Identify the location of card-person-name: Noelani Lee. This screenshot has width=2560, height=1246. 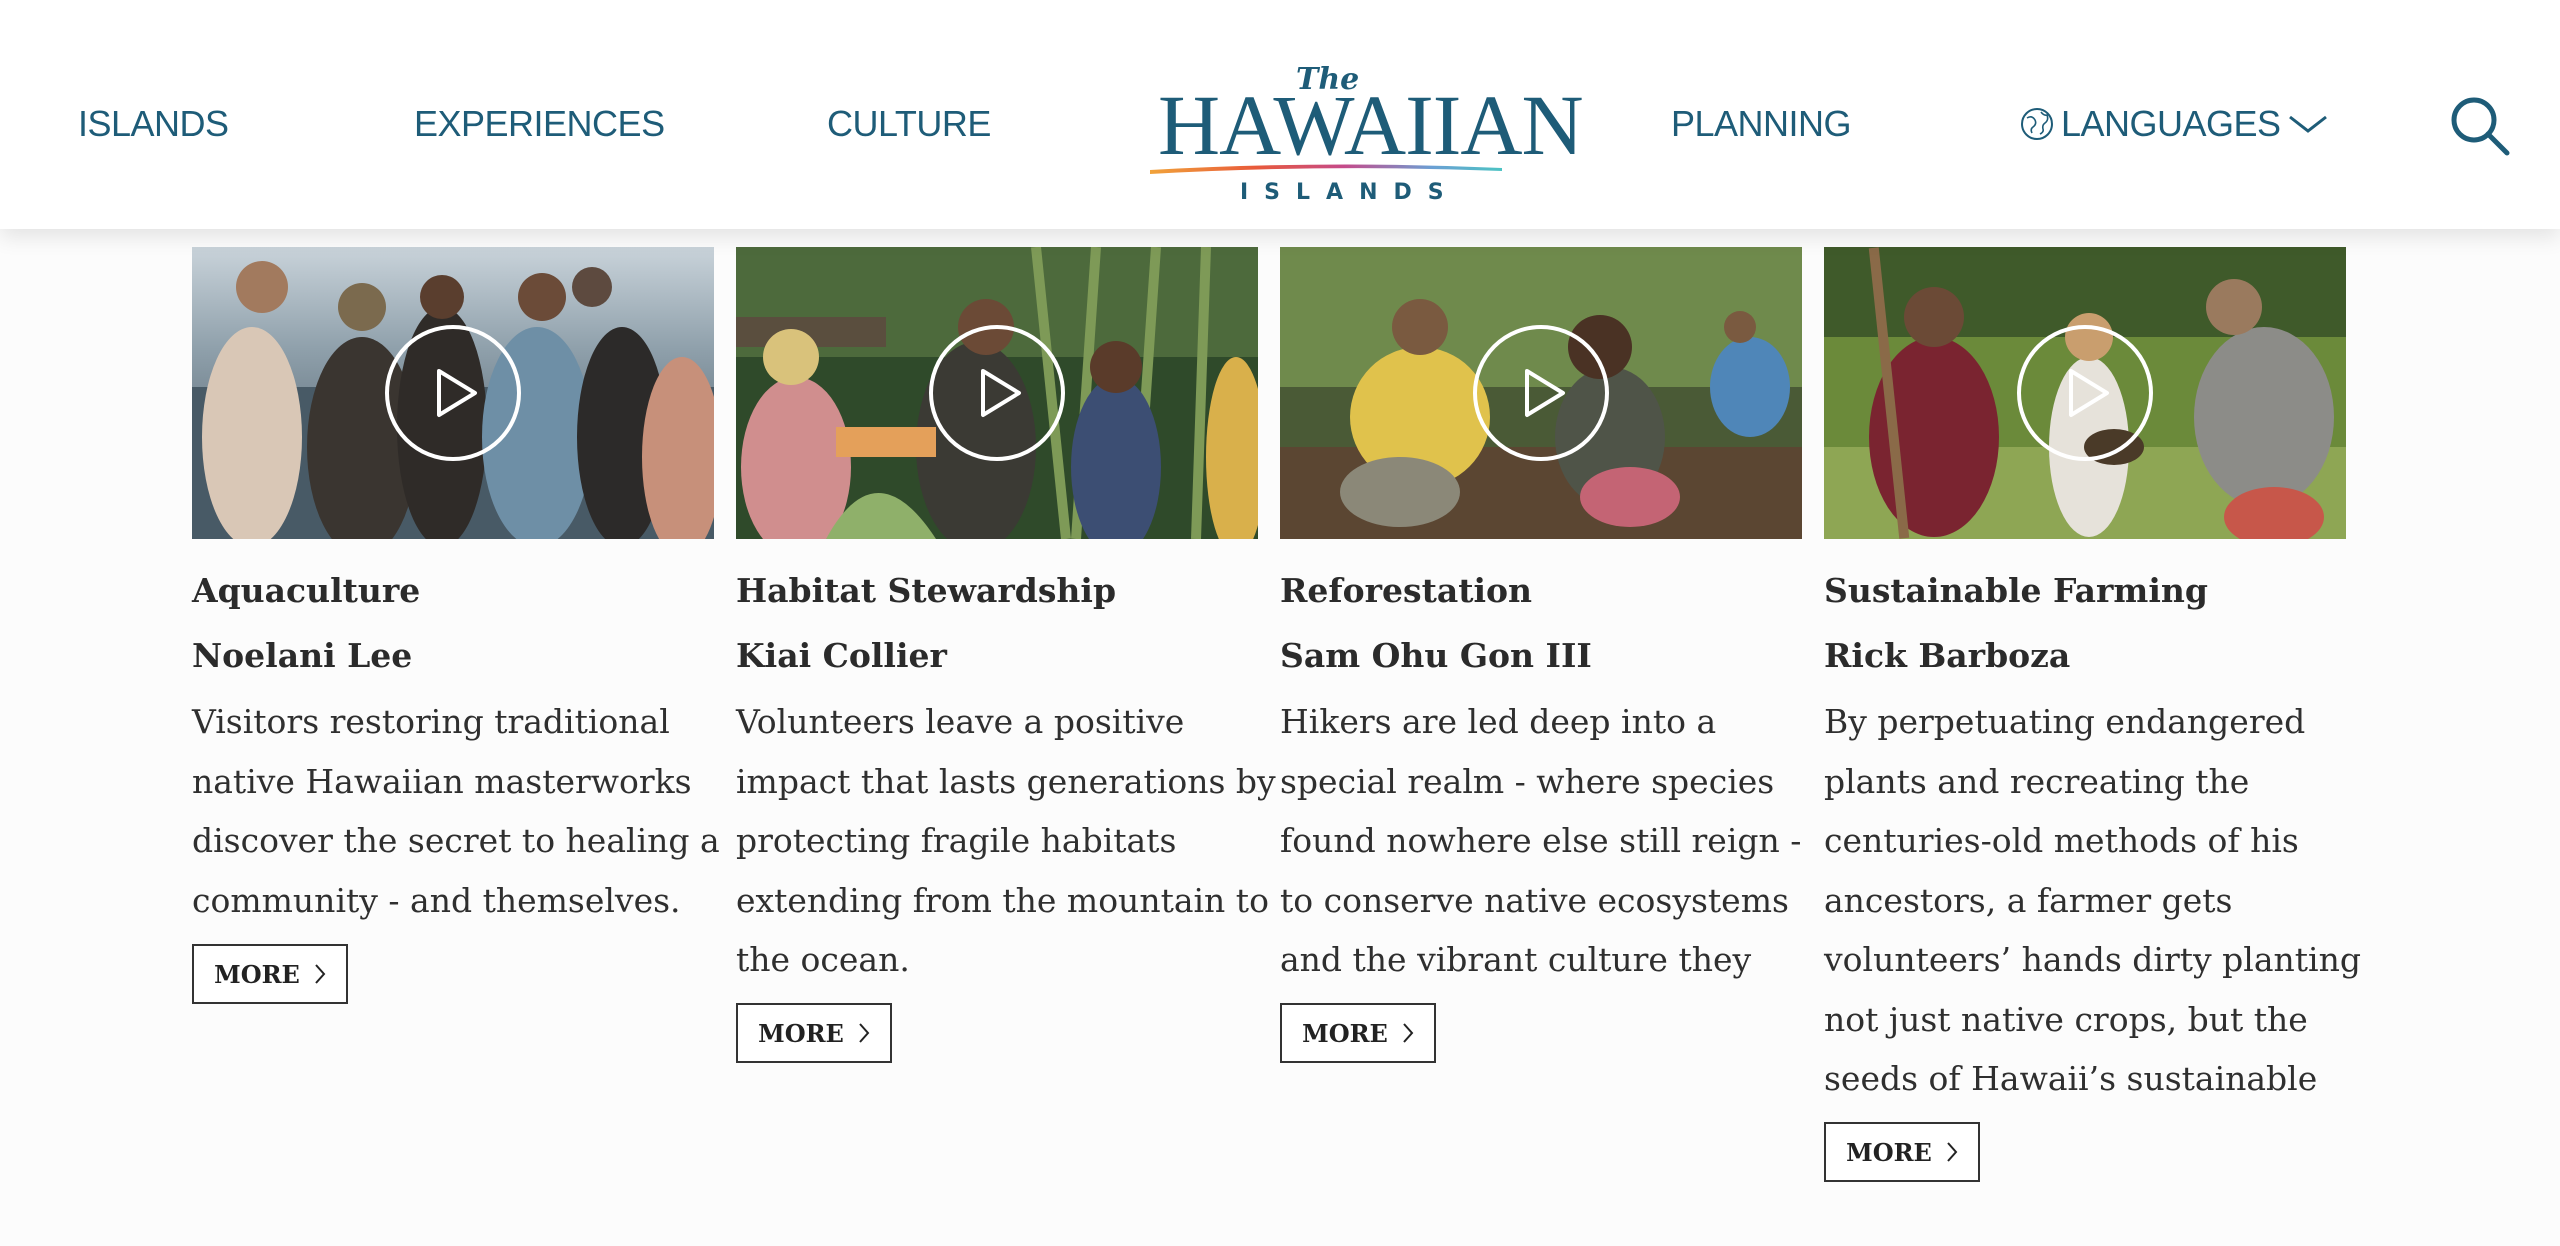
(302, 655).